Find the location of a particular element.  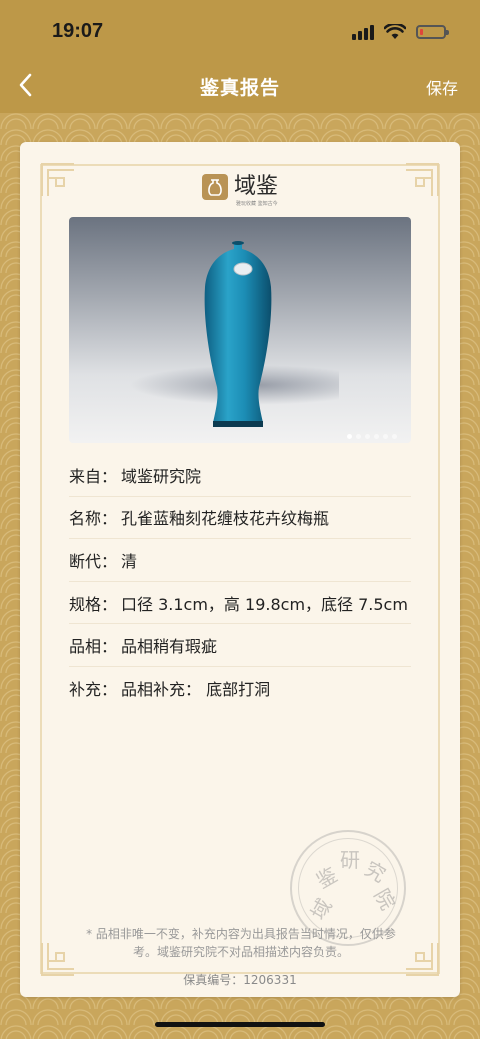

info-label: 规格： is located at coordinates (93, 604).